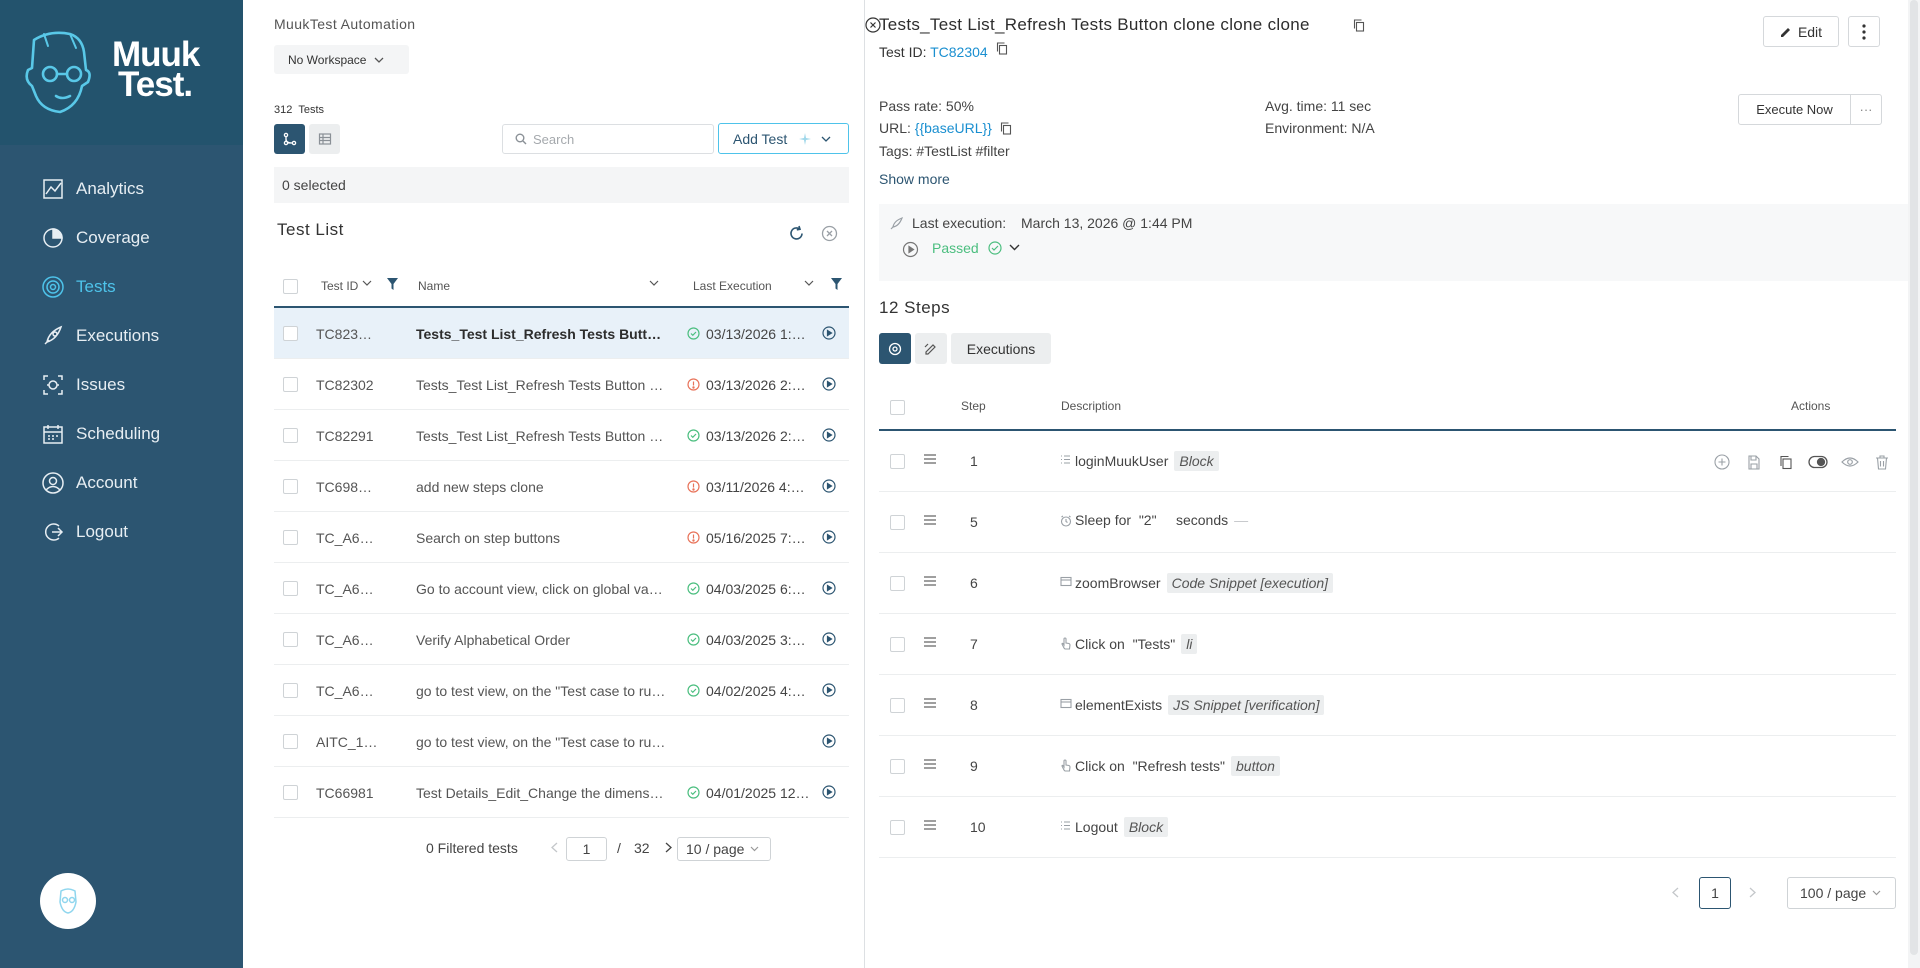 This screenshot has height=968, width=1920. Describe the element at coordinates (1387, 583) in the screenshot. I see `step-row: 6 zoomBrowser Code Snippet [execution]` at that location.